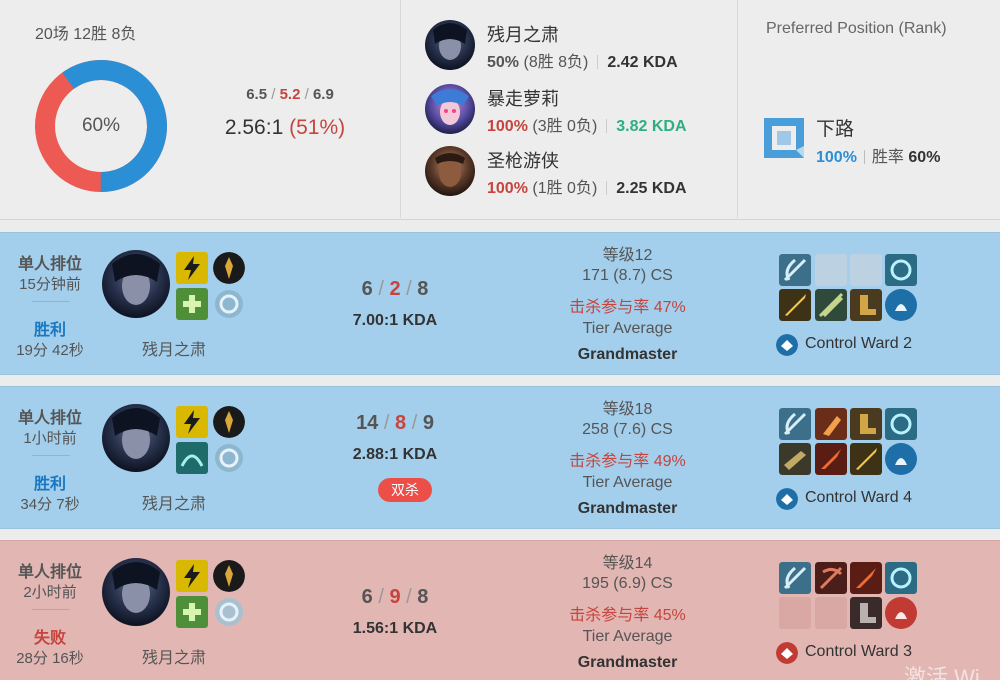  Describe the element at coordinates (285, 128) in the screenshot. I see `kda-ratio: 2.56:1 (51%)` at that location.